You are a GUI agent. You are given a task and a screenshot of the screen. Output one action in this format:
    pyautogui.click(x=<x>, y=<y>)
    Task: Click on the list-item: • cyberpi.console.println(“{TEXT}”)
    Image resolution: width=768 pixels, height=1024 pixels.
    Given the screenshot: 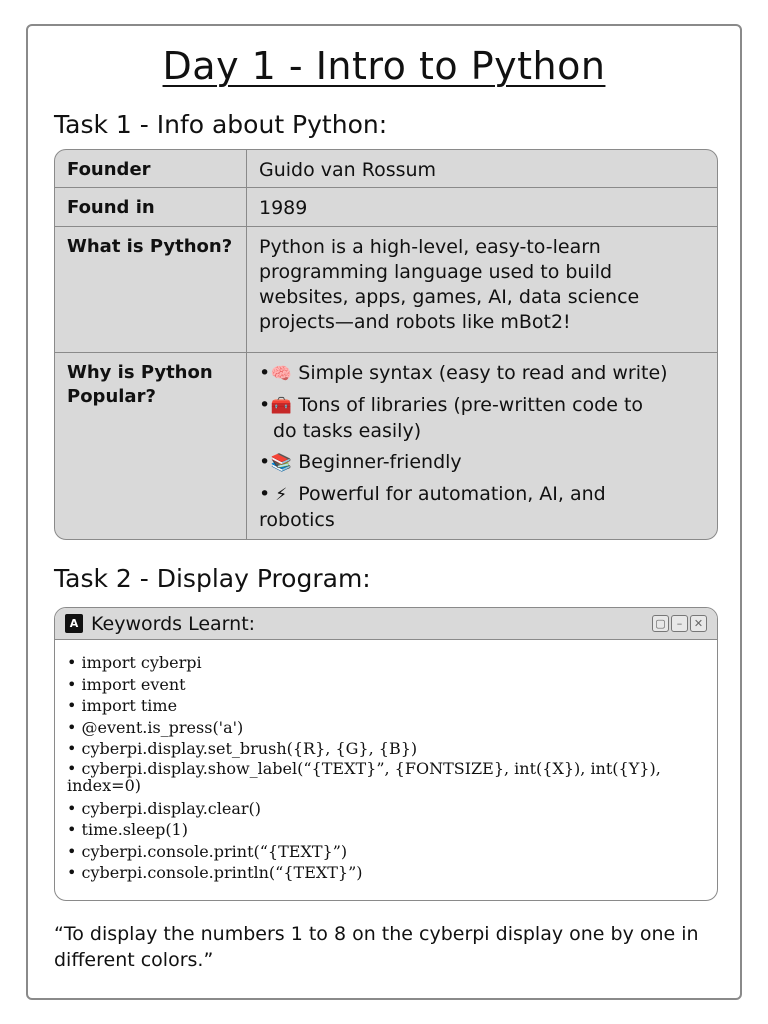 What is the action you would take?
    pyautogui.click(x=215, y=872)
    